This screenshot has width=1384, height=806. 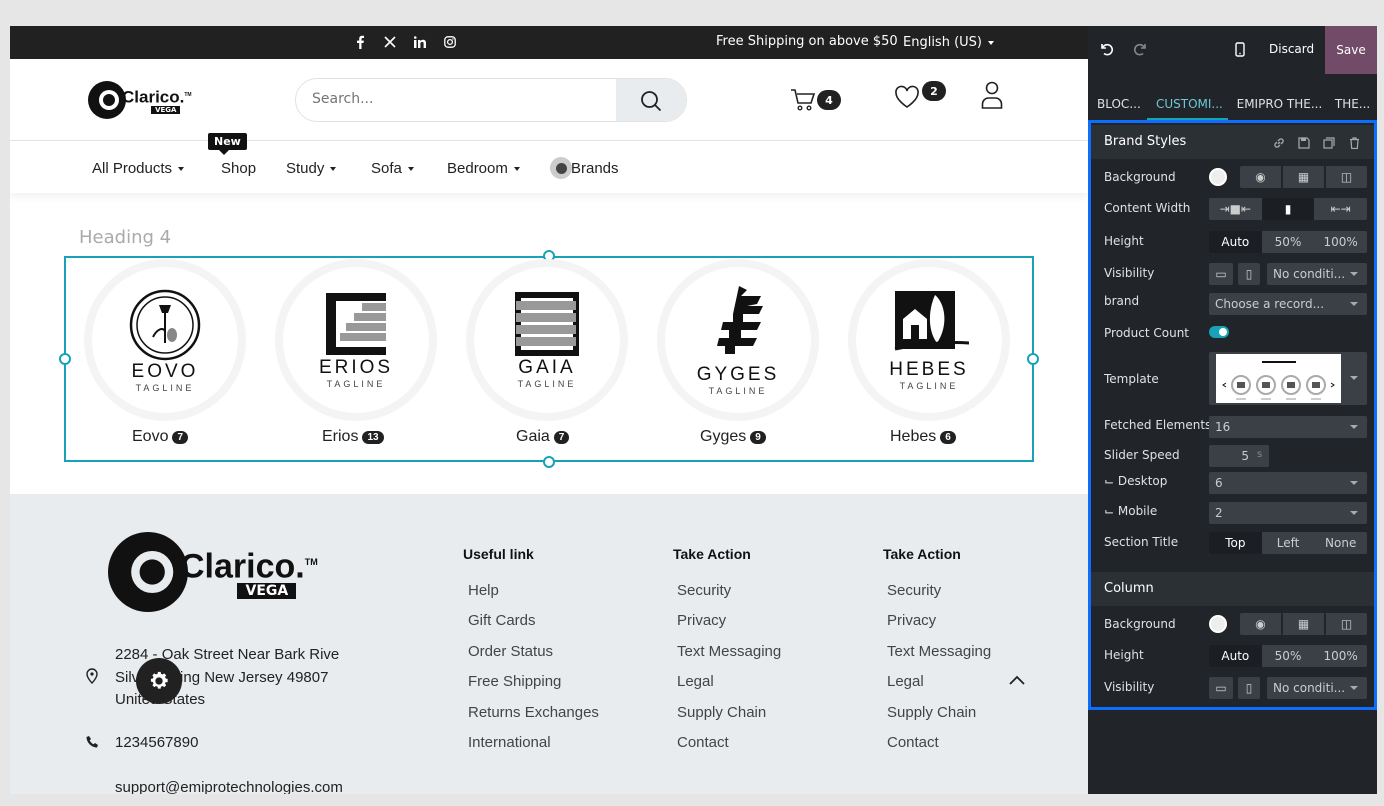 I want to click on narrow-width-icon: ⇥■⇤, so click(x=1235, y=209).